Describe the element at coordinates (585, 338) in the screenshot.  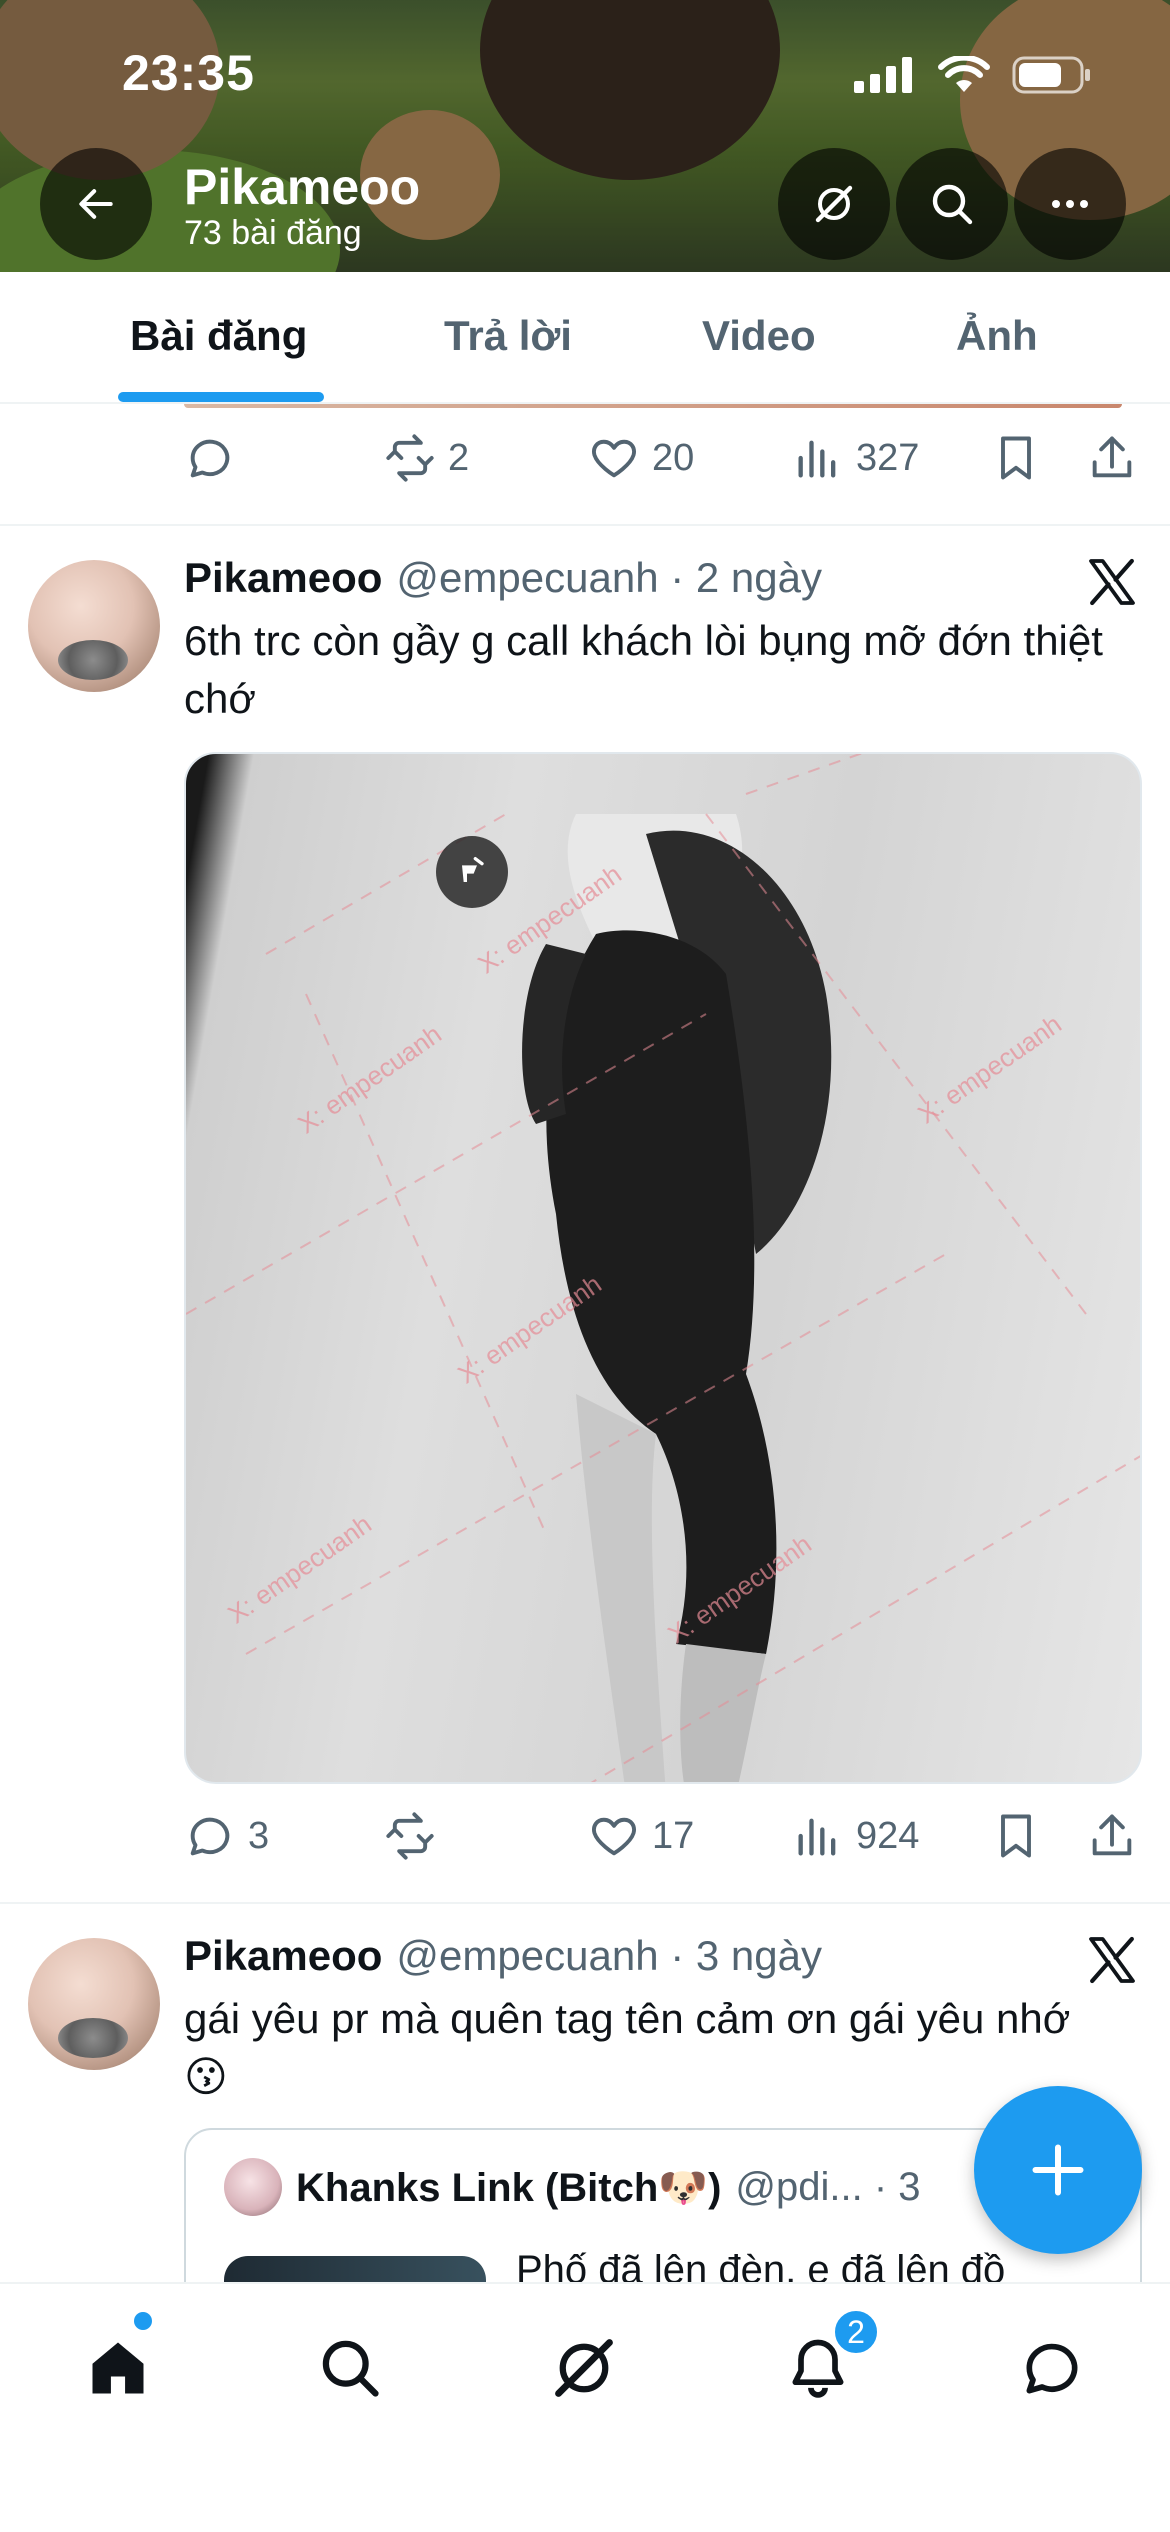
I see `profile-tabs: Bài đăng Trả lời Video Ảnh` at that location.